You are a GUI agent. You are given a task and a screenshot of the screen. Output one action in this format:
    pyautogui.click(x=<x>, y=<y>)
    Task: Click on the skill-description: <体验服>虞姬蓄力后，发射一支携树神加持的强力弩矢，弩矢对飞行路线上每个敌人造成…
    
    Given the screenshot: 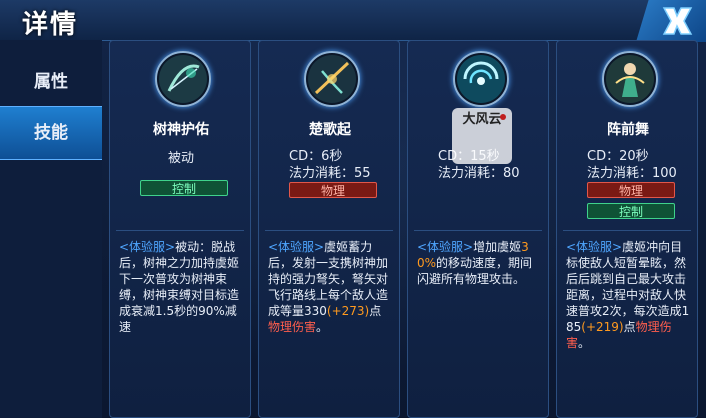 What is the action you would take?
    pyautogui.click(x=330, y=287)
    